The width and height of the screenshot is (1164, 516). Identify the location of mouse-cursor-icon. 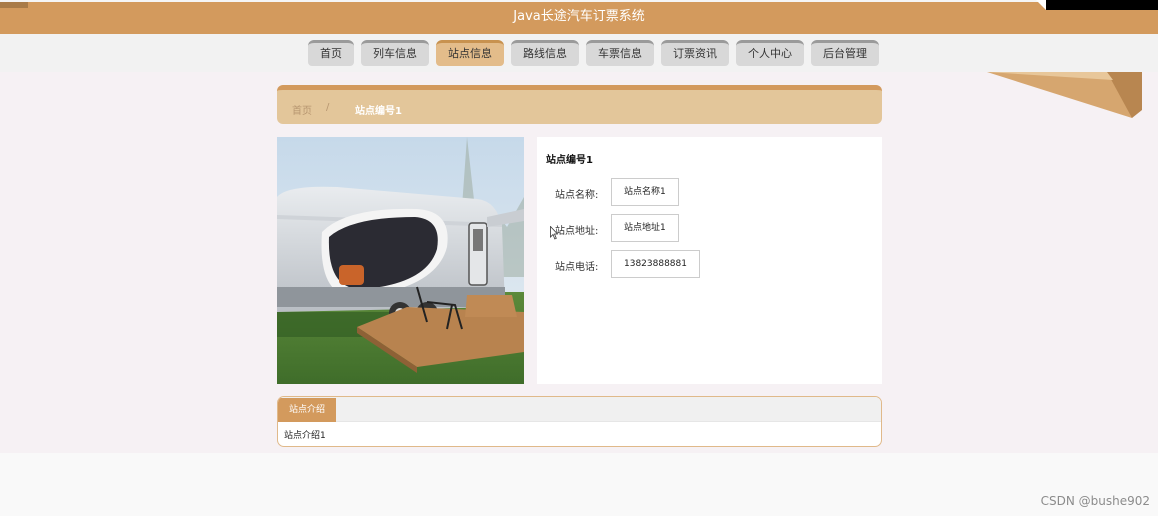
(554, 233).